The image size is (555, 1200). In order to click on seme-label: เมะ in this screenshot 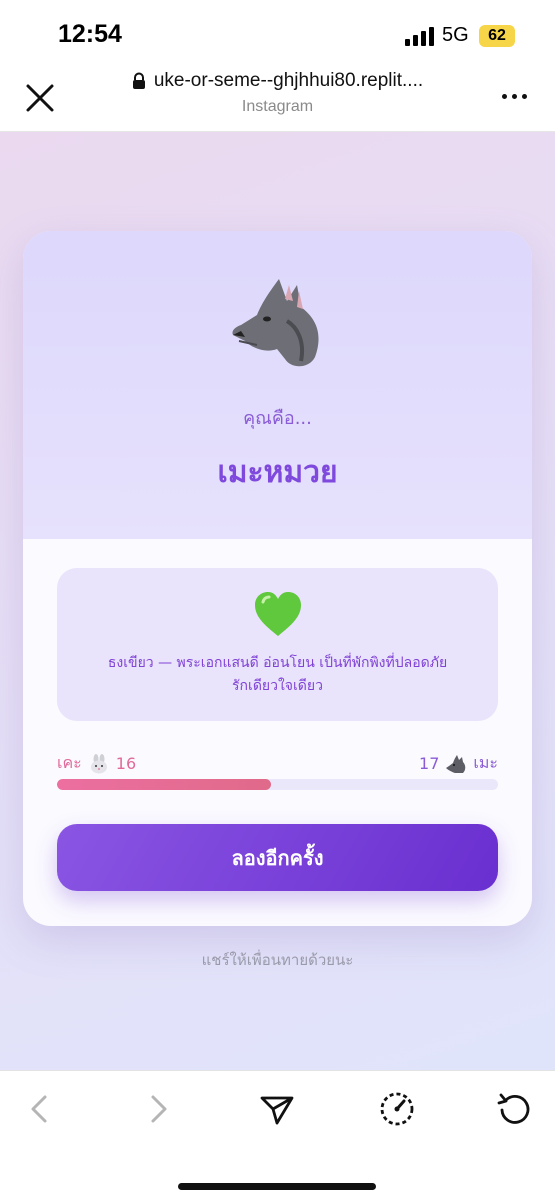, I will do `click(485, 762)`.